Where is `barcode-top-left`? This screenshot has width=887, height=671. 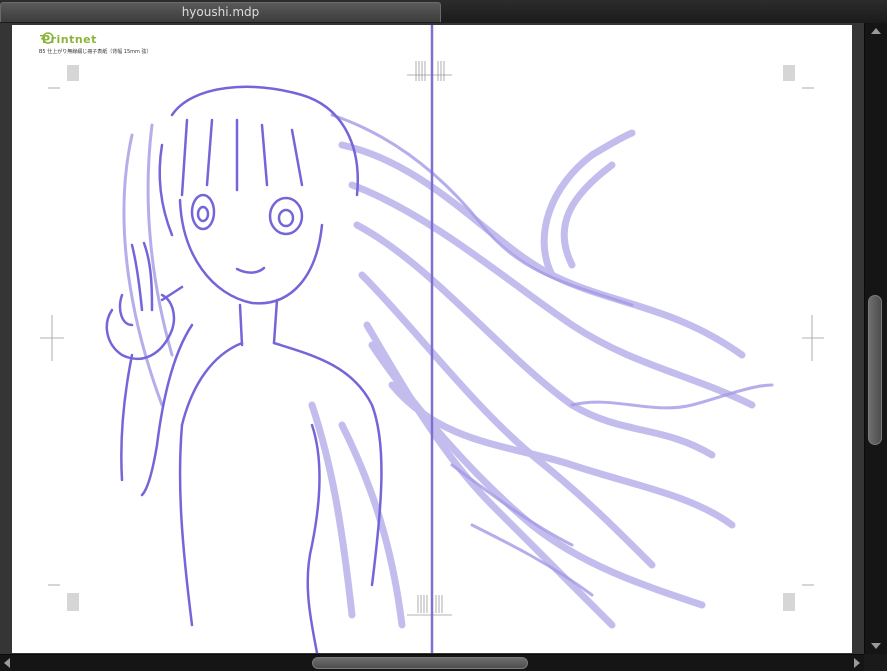 barcode-top-left is located at coordinates (73, 73).